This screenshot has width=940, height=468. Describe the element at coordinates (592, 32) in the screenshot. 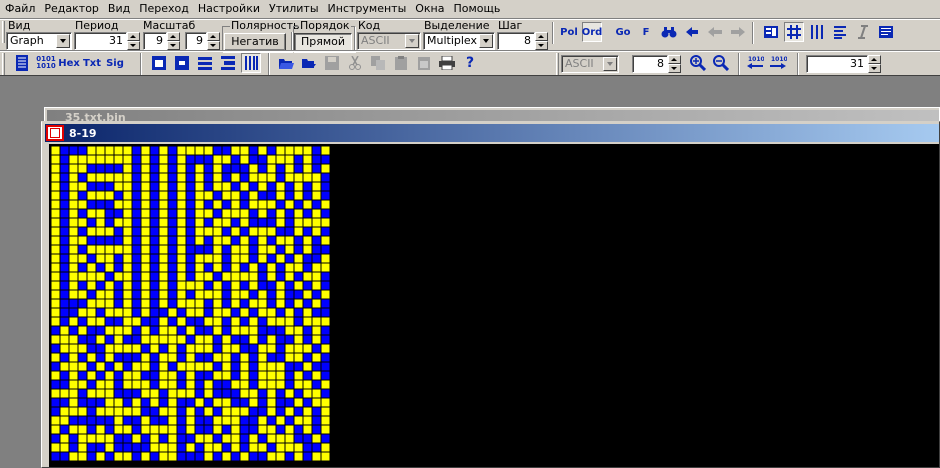

I see `ord-button: Ord` at that location.